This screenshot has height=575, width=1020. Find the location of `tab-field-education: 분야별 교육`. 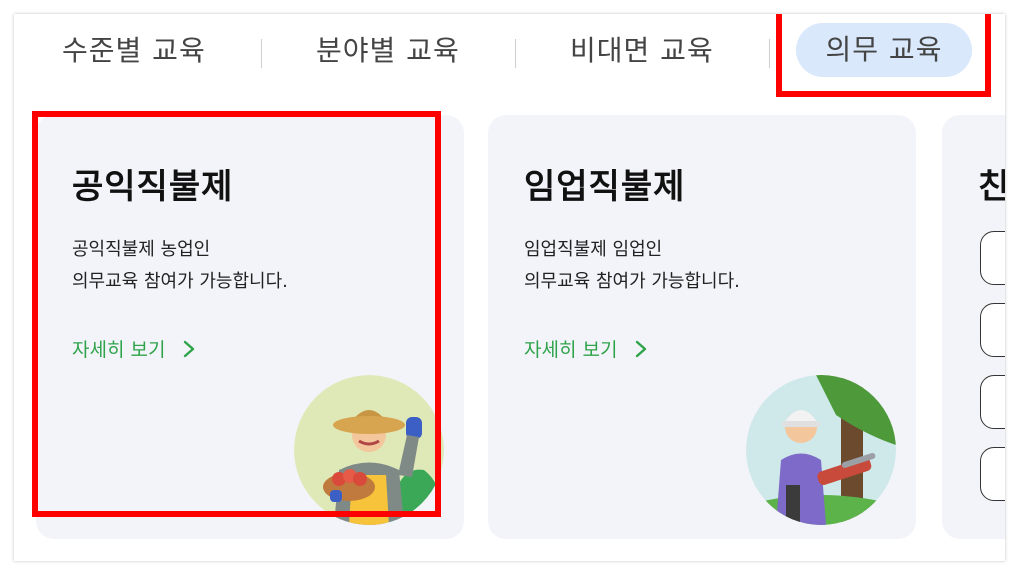

tab-field-education: 분야별 교육 is located at coordinates (388, 51).